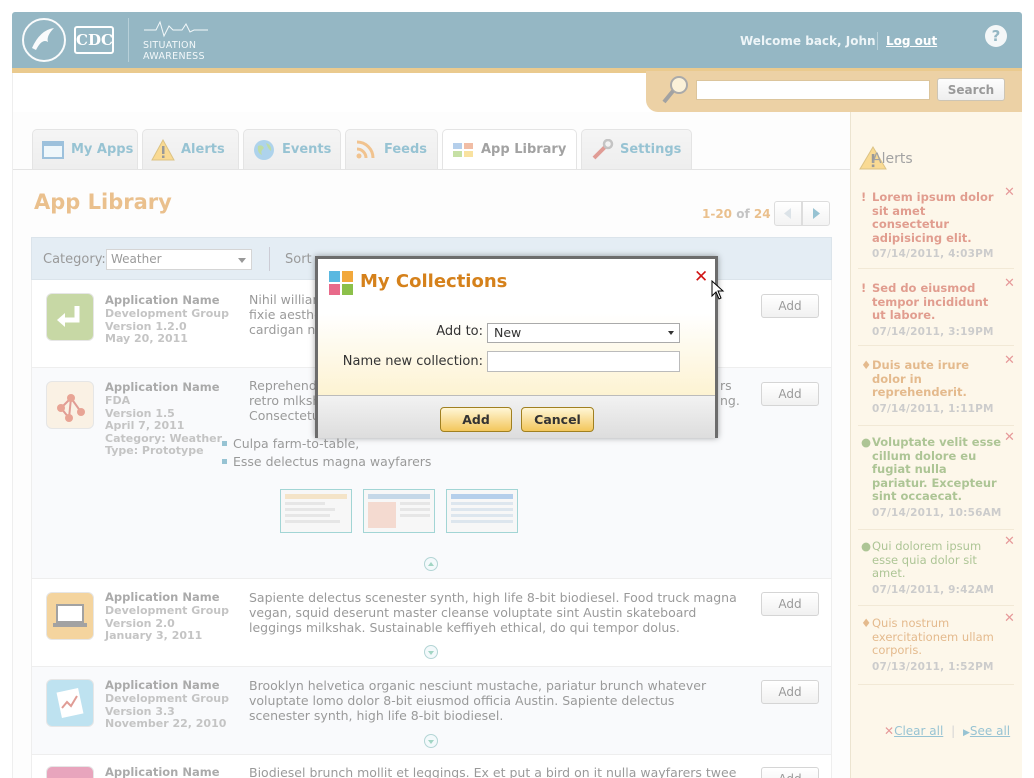  Describe the element at coordinates (412, 361) in the screenshot. I see `name-collection-label: Name new collection:` at that location.